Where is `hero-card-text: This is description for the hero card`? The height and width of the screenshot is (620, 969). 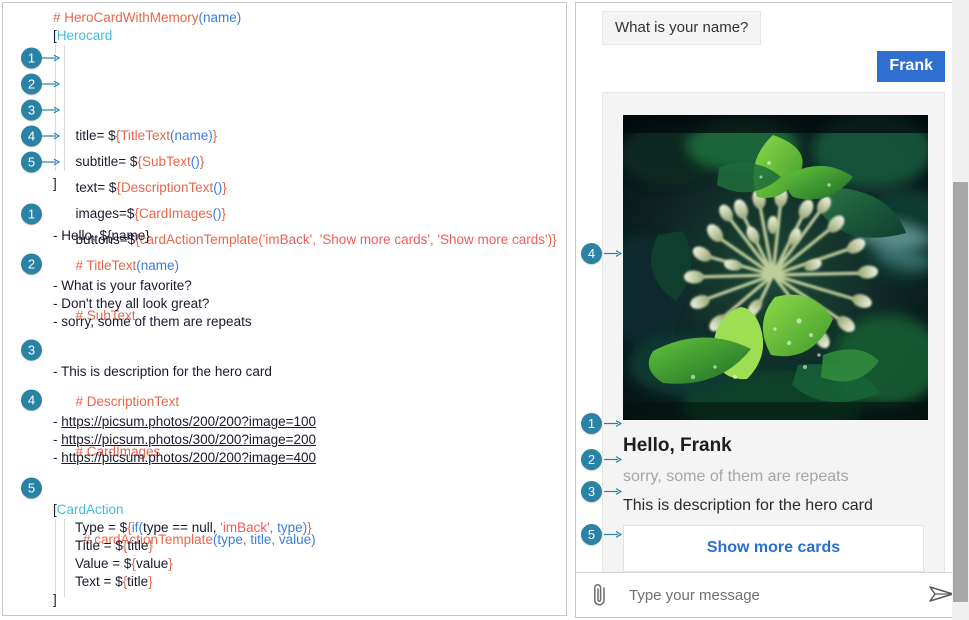 hero-card-text: This is description for the hero card is located at coordinates (748, 505).